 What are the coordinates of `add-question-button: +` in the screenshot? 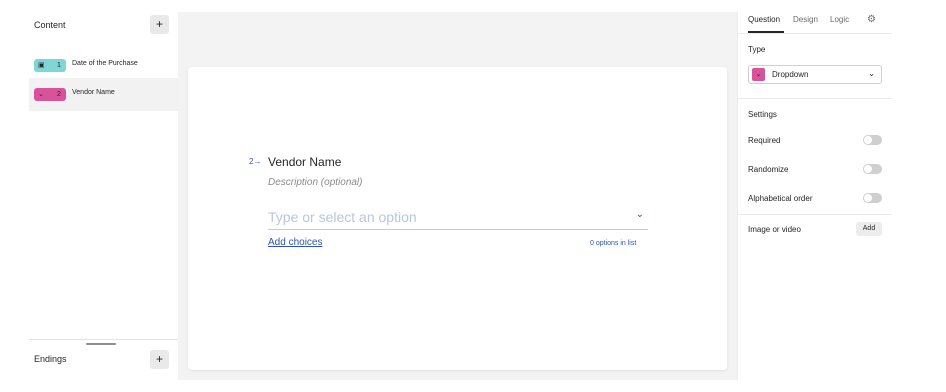 It's located at (159, 24).